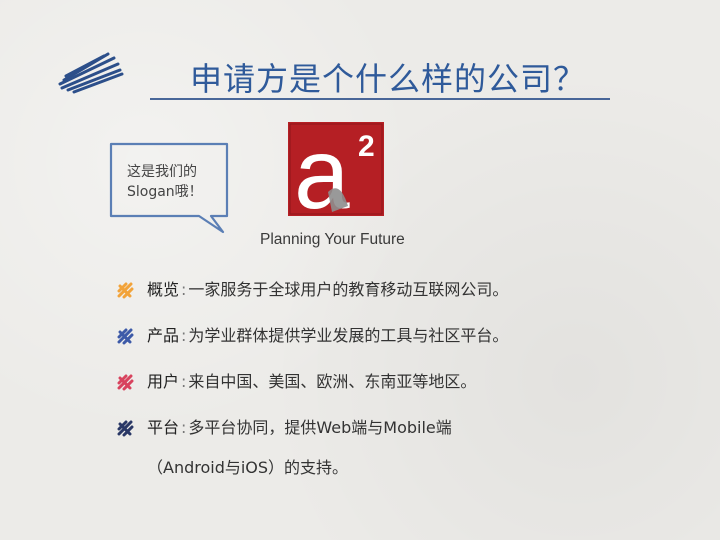 This screenshot has height=540, width=720. Describe the element at coordinates (332, 381) in the screenshot. I see `bullet-text: 来自中国、美国、欧洲、东南亚等地区。` at that location.